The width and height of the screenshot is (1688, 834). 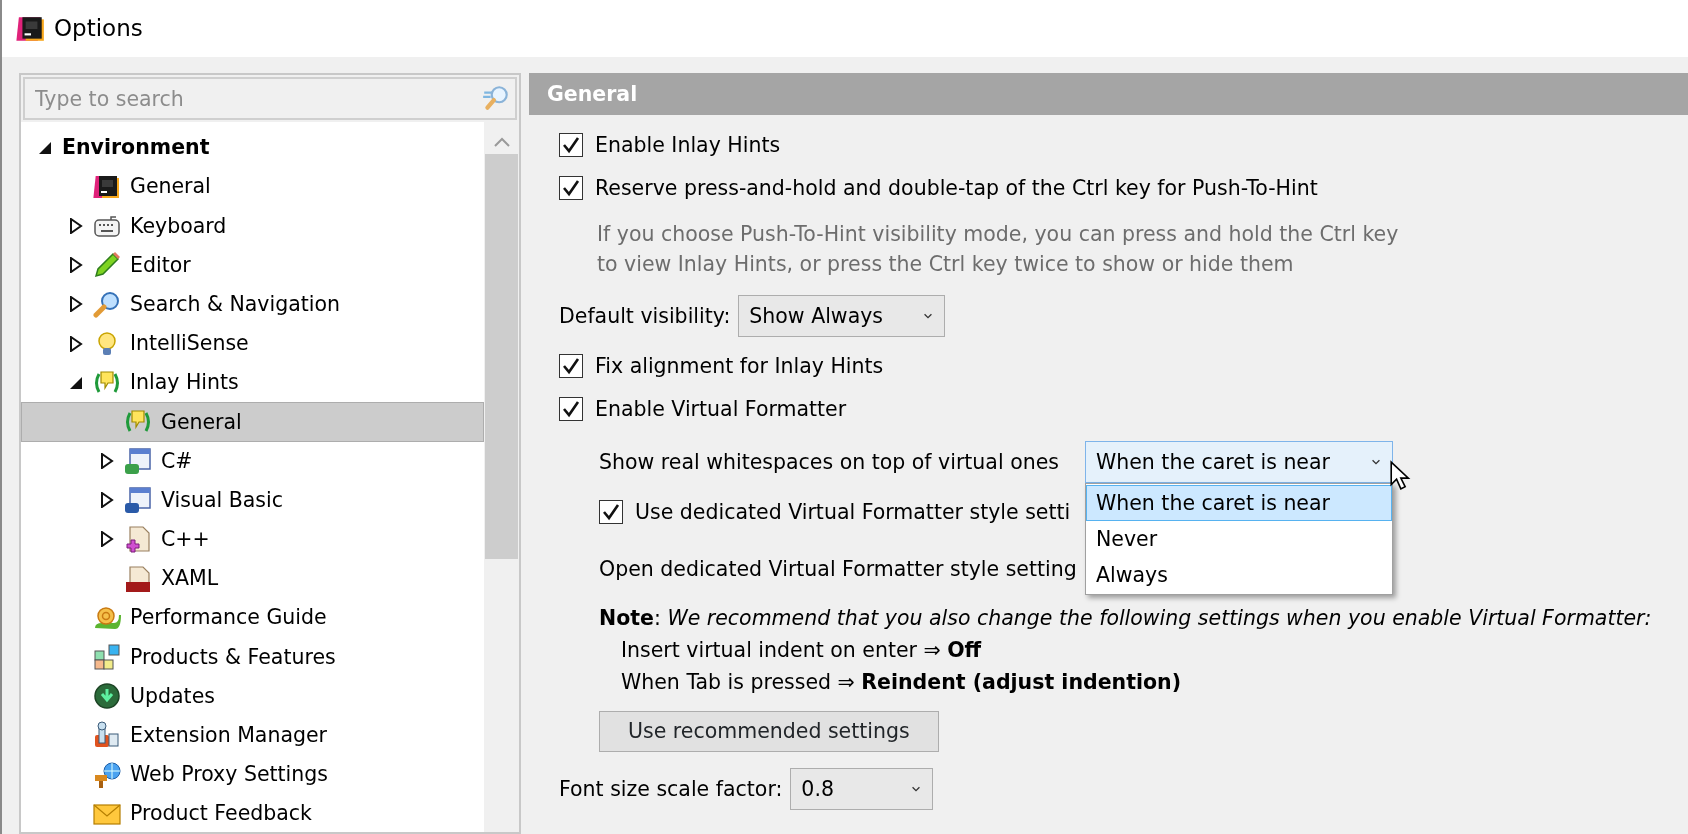 What do you see at coordinates (1238, 575) in the screenshot?
I see `dropdown-option: Always` at bounding box center [1238, 575].